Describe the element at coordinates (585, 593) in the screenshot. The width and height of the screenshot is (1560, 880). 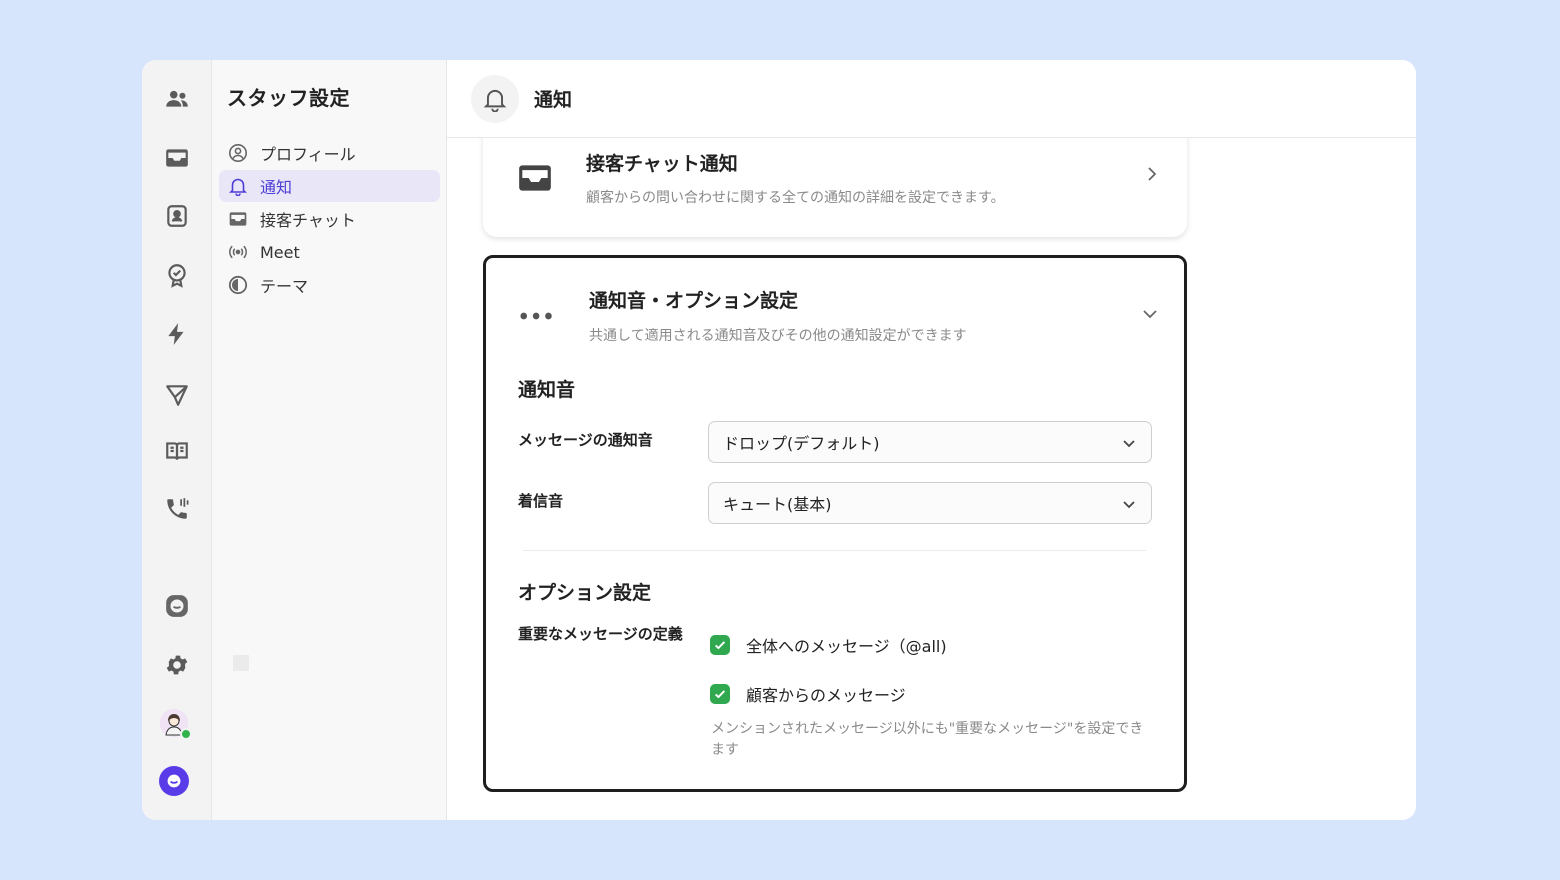
I see `option-section-title: オプション設定` at that location.